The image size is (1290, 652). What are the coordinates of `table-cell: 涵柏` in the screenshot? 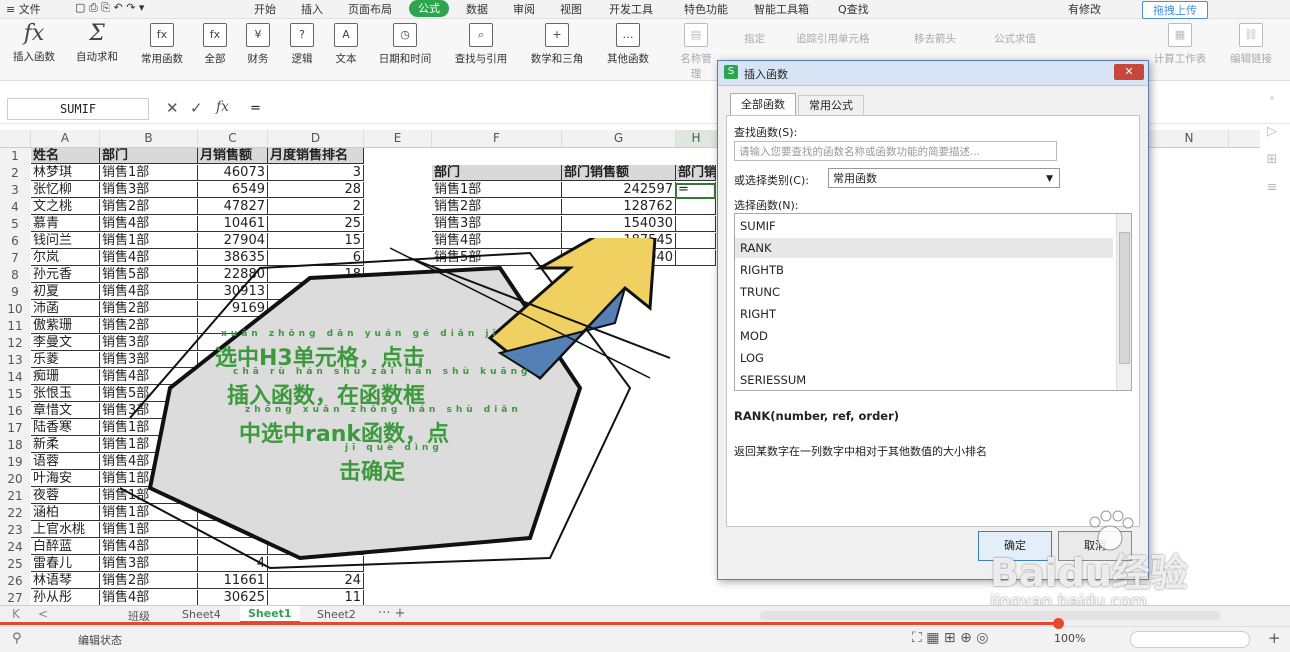 It's located at (65, 513).